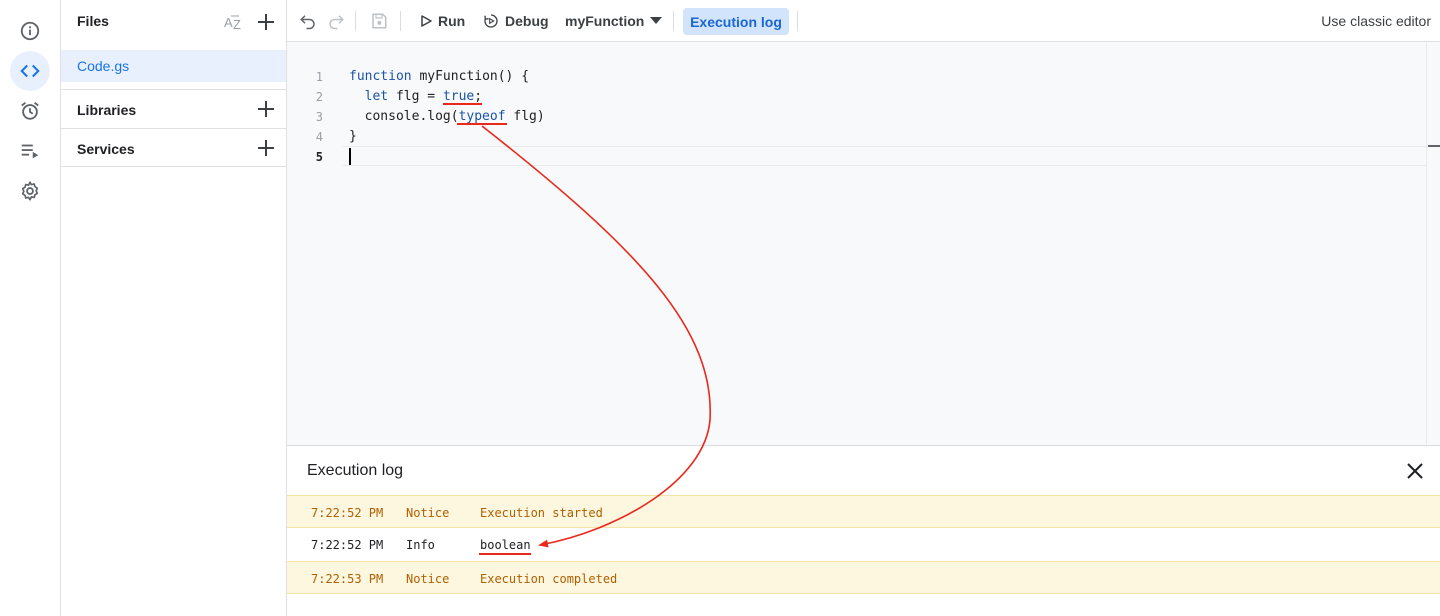  Describe the element at coordinates (355, 470) in the screenshot. I see `execution-log-title: Execution log` at that location.